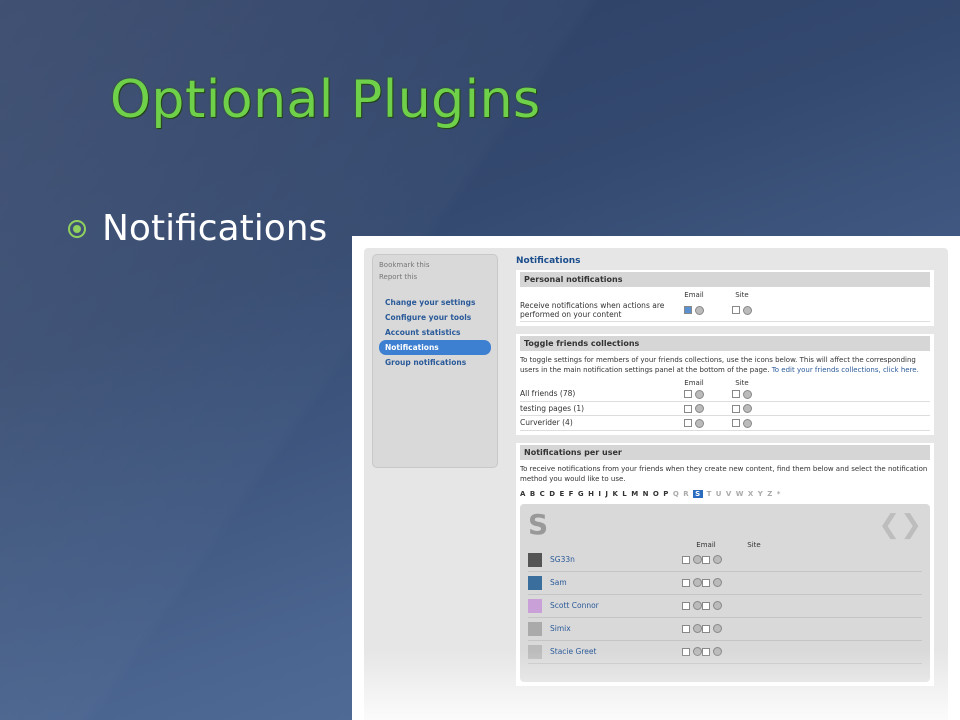 Image resolution: width=960 pixels, height=720 pixels. Describe the element at coordinates (616, 605) in the screenshot. I see `user-link: Scott Connor` at that location.